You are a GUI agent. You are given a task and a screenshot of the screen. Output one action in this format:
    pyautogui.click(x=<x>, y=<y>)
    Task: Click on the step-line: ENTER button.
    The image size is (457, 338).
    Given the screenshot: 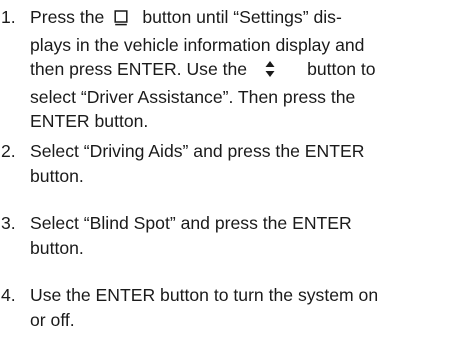 What is the action you would take?
    pyautogui.click(x=89, y=121)
    